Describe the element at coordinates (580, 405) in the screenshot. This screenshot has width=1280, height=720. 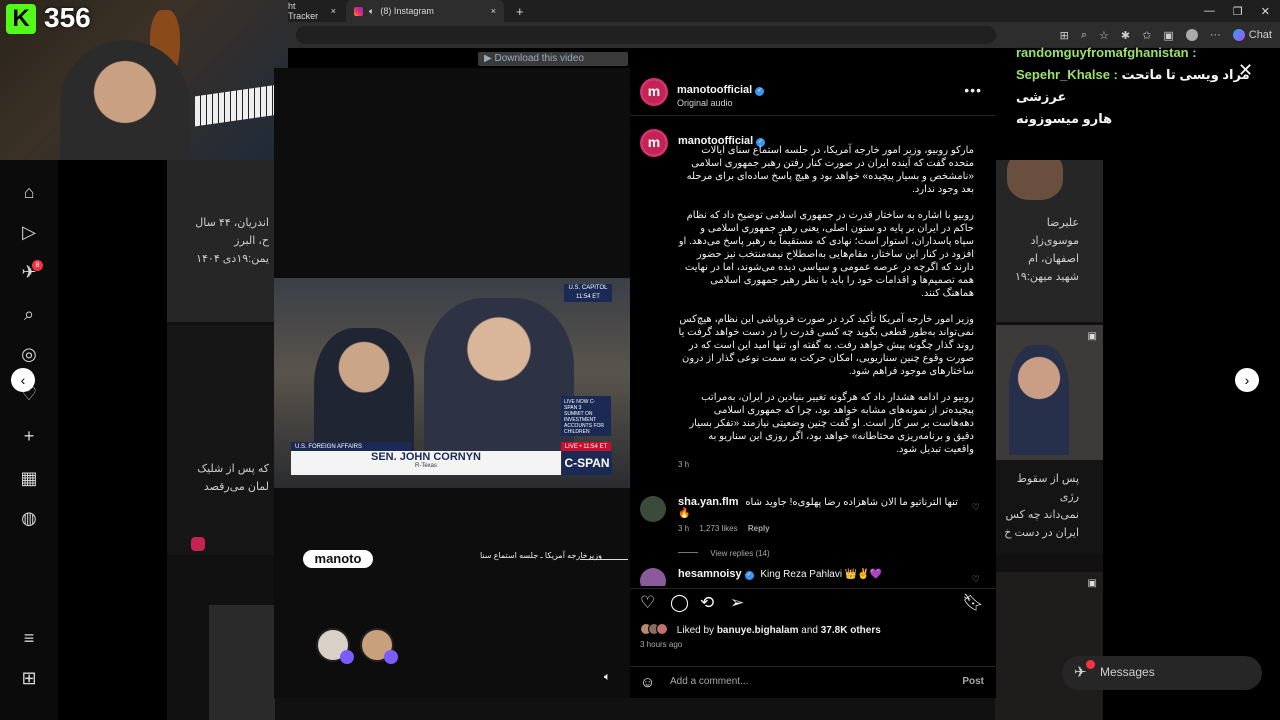
I see `live-now-text: LIVE NOW C-SPAN 3` at that location.